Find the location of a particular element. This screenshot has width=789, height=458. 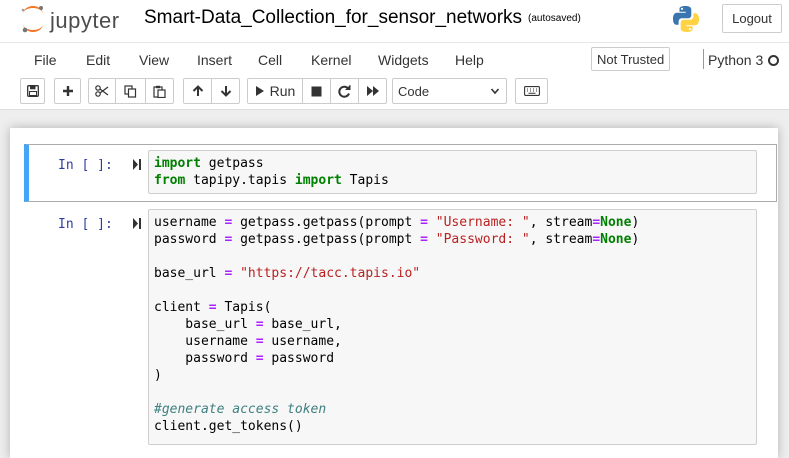

chevron-down-icon is located at coordinates (495, 91).